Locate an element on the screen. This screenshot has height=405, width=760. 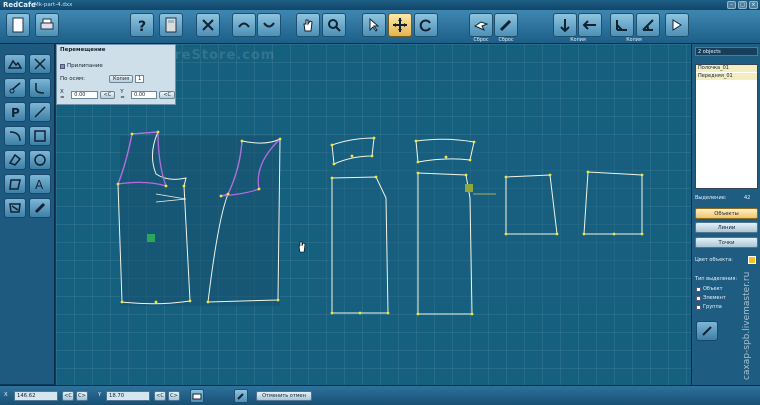
mountain-icon is located at coordinates (15, 64).